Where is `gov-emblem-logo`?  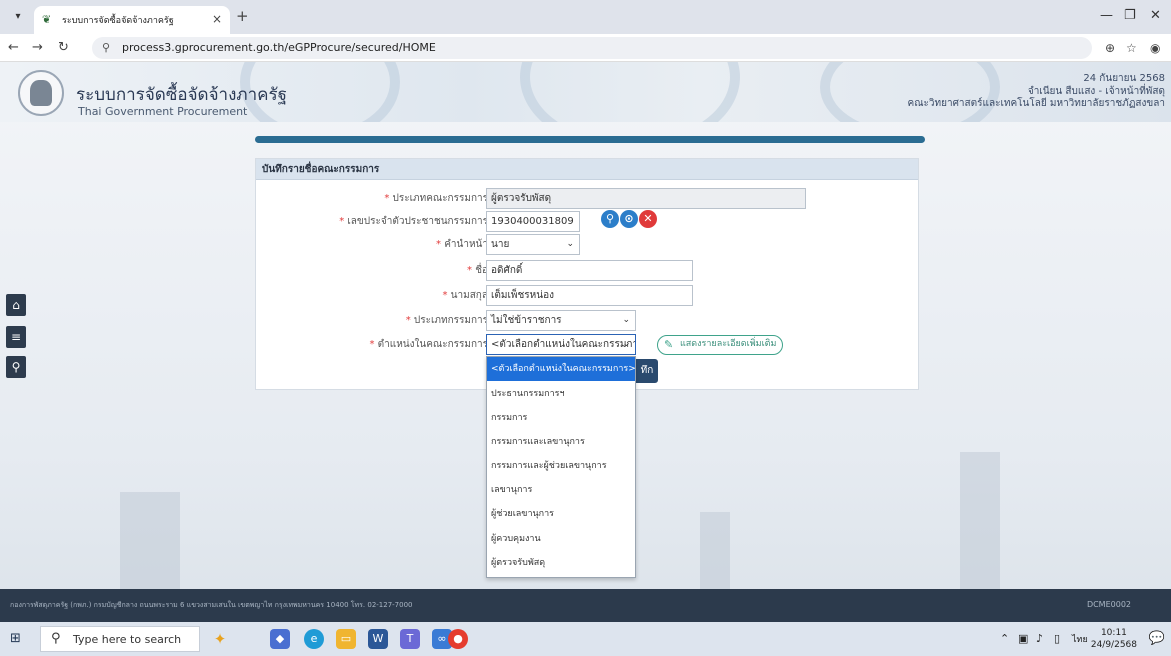
gov-emblem-logo is located at coordinates (41, 93).